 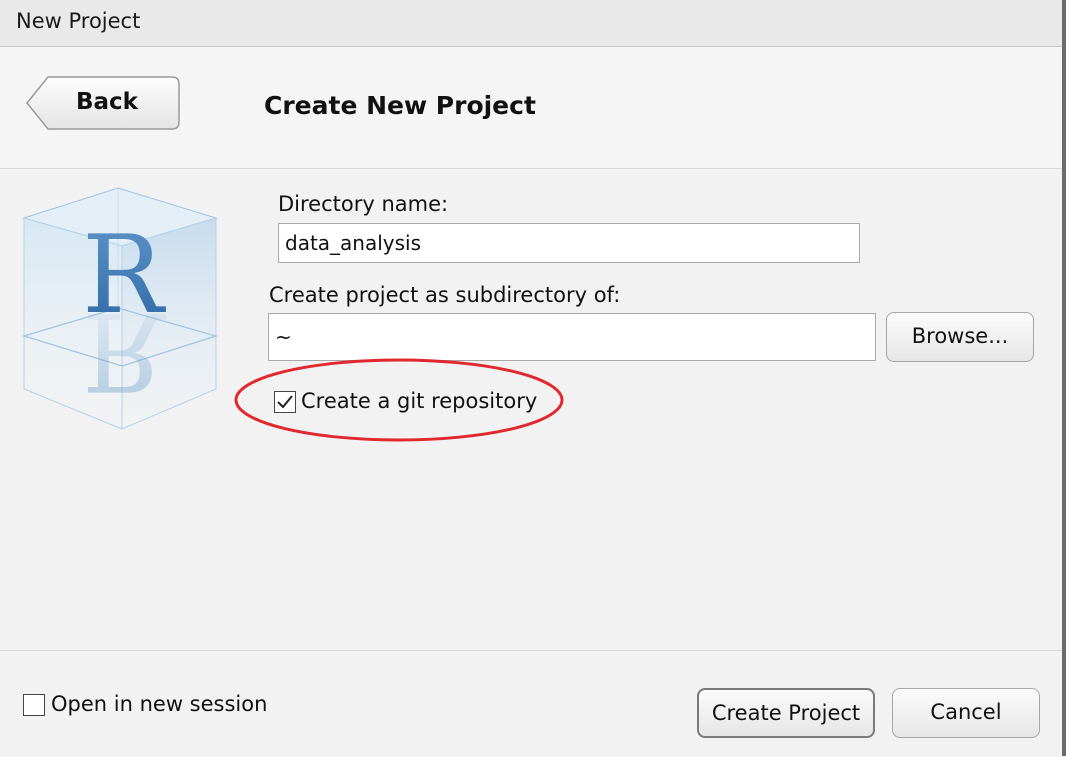 What do you see at coordinates (533, 23) in the screenshot?
I see `window-title-bar: New Project` at bounding box center [533, 23].